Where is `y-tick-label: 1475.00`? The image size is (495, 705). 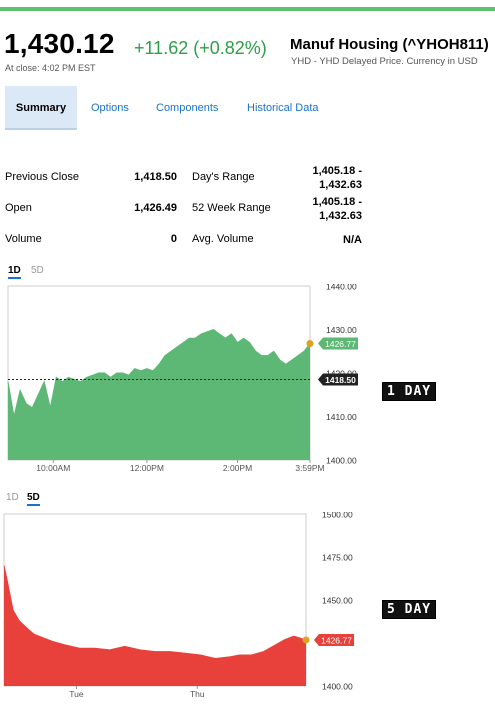 y-tick-label: 1475.00 is located at coordinates (337, 558).